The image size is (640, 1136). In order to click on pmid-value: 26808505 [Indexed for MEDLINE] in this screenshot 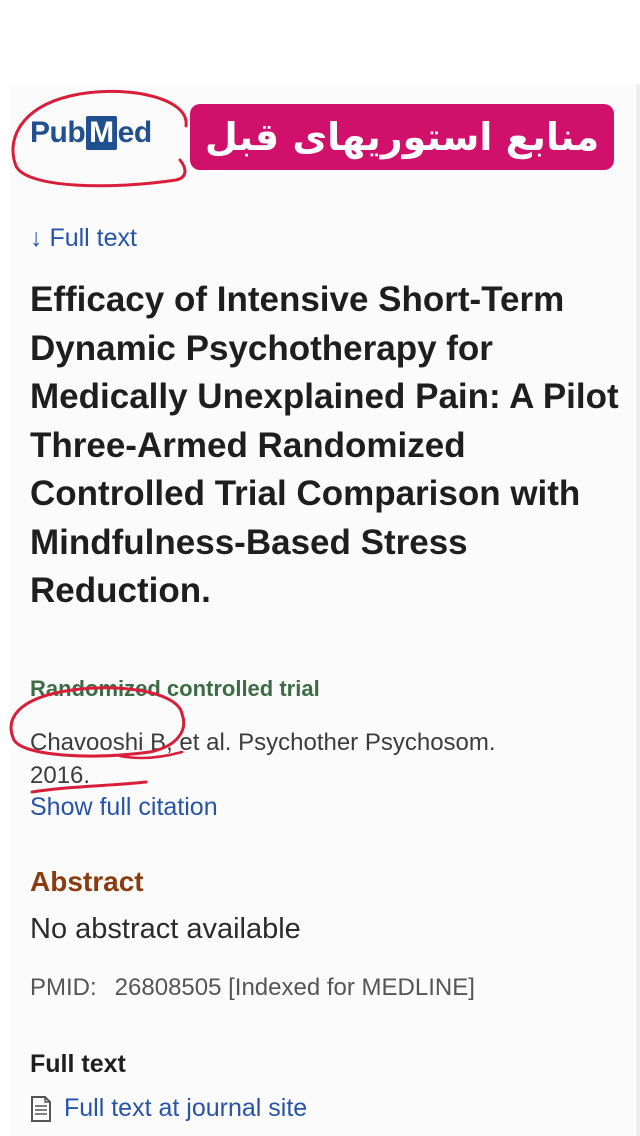, I will do `click(294, 987)`.